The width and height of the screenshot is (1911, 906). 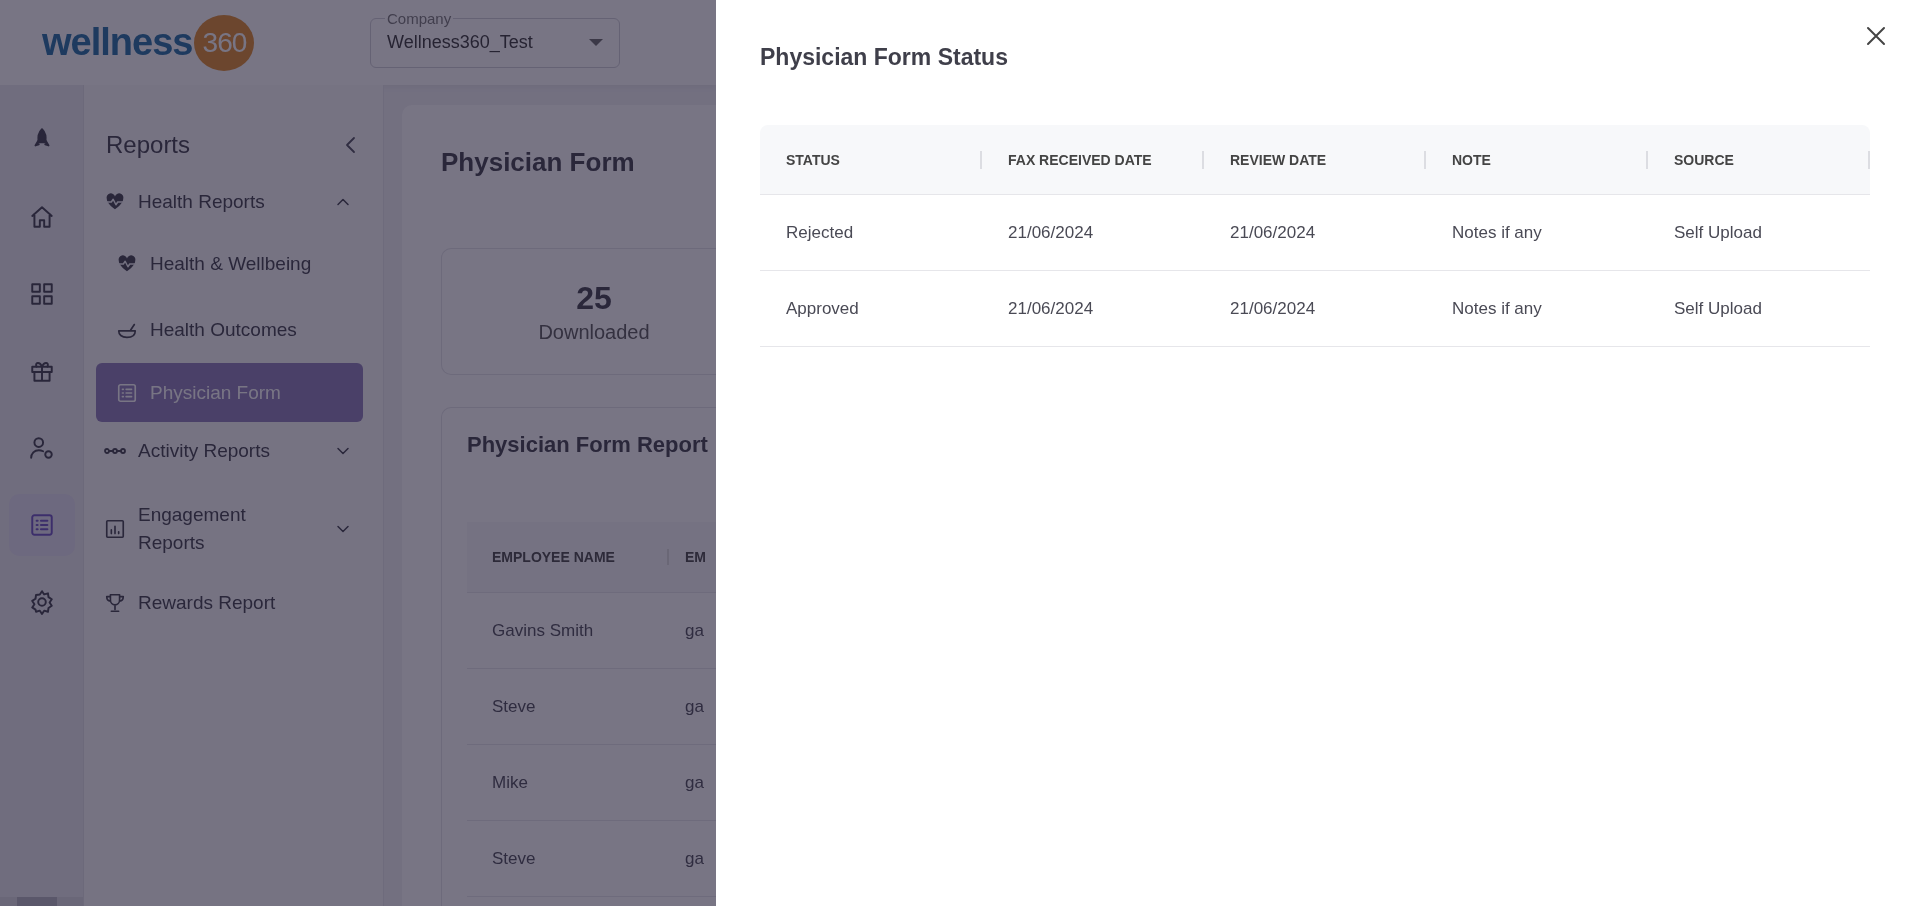 I want to click on drawer-title: Physician Form Status, so click(x=884, y=57).